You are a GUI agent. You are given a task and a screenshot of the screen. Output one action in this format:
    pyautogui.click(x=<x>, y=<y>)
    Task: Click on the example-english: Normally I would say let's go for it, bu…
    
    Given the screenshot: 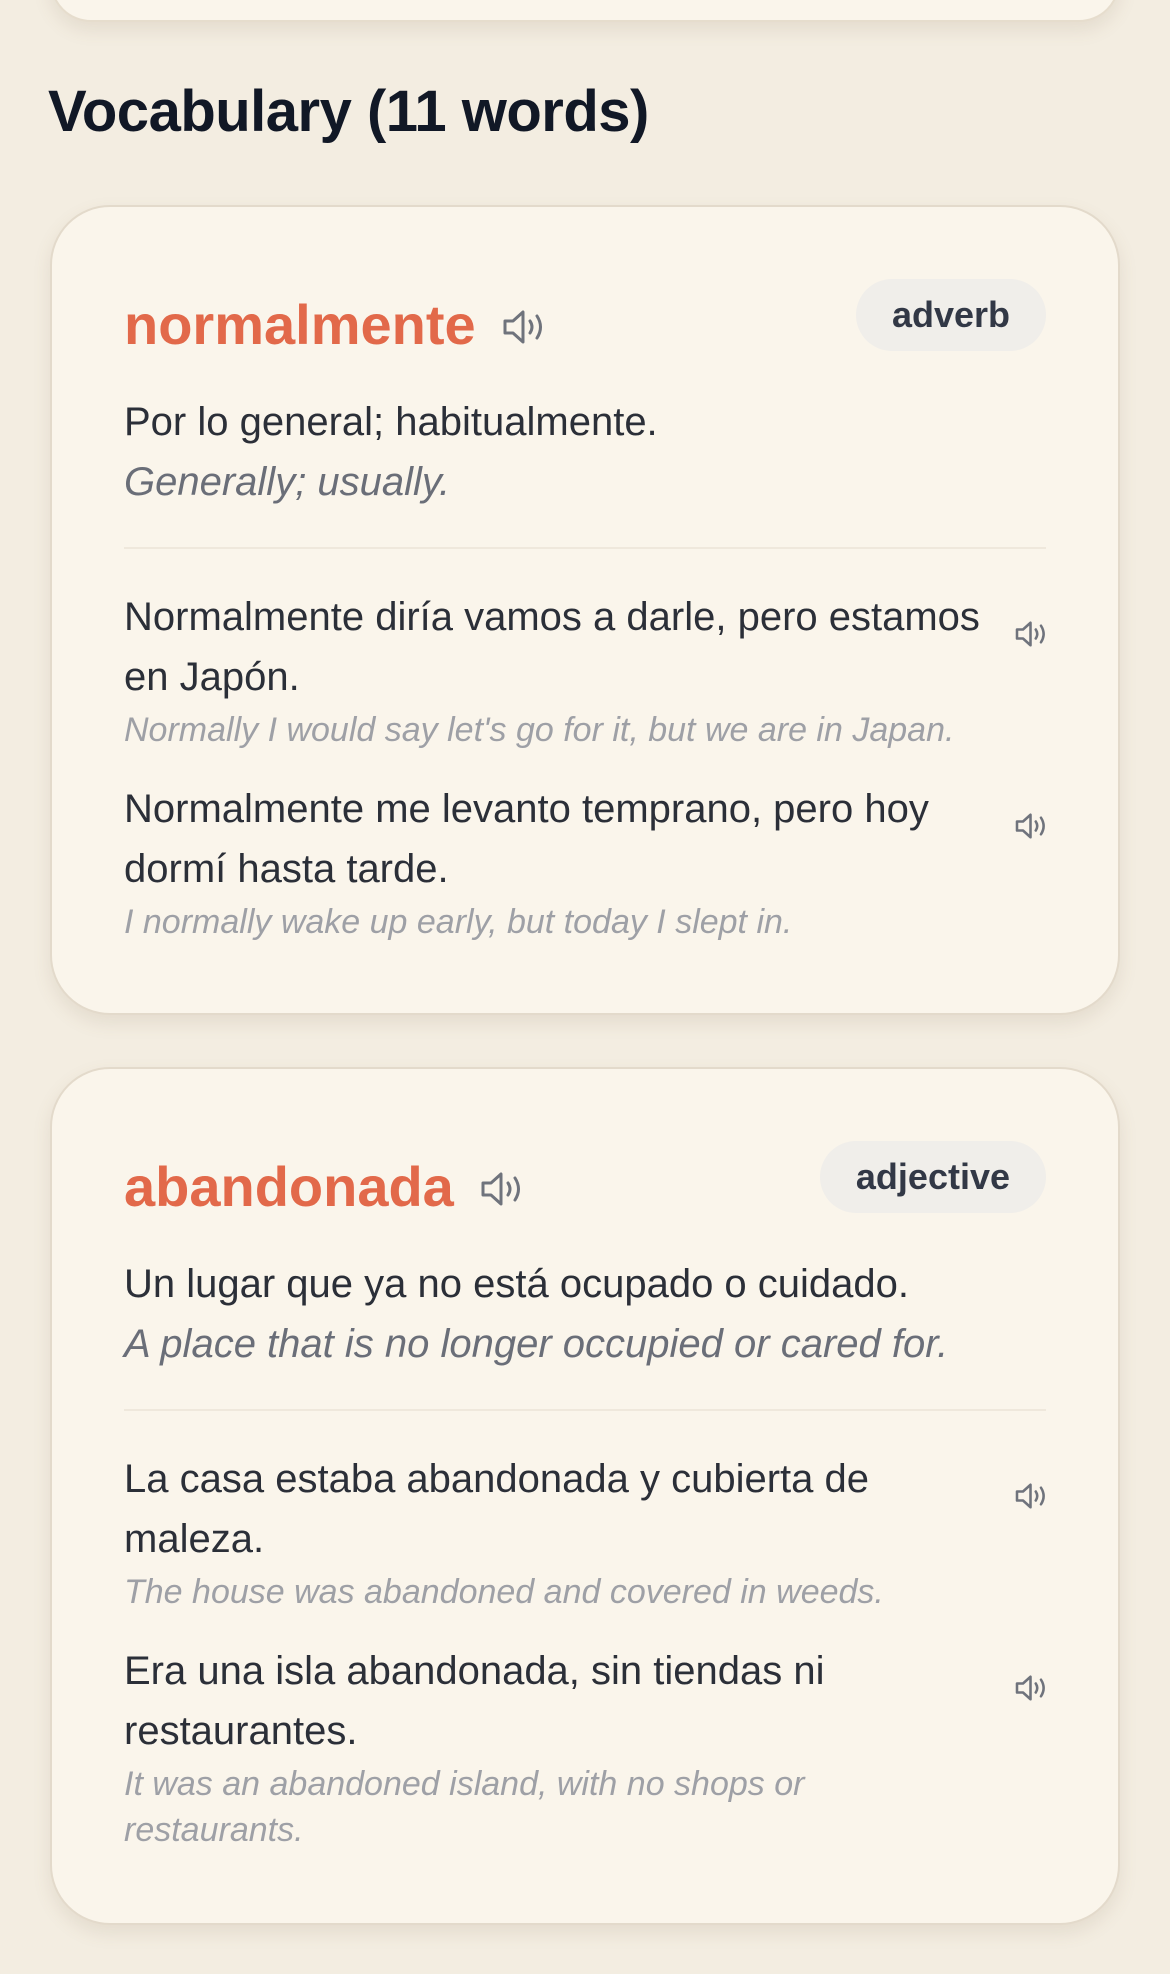 What is the action you would take?
    pyautogui.click(x=539, y=730)
    